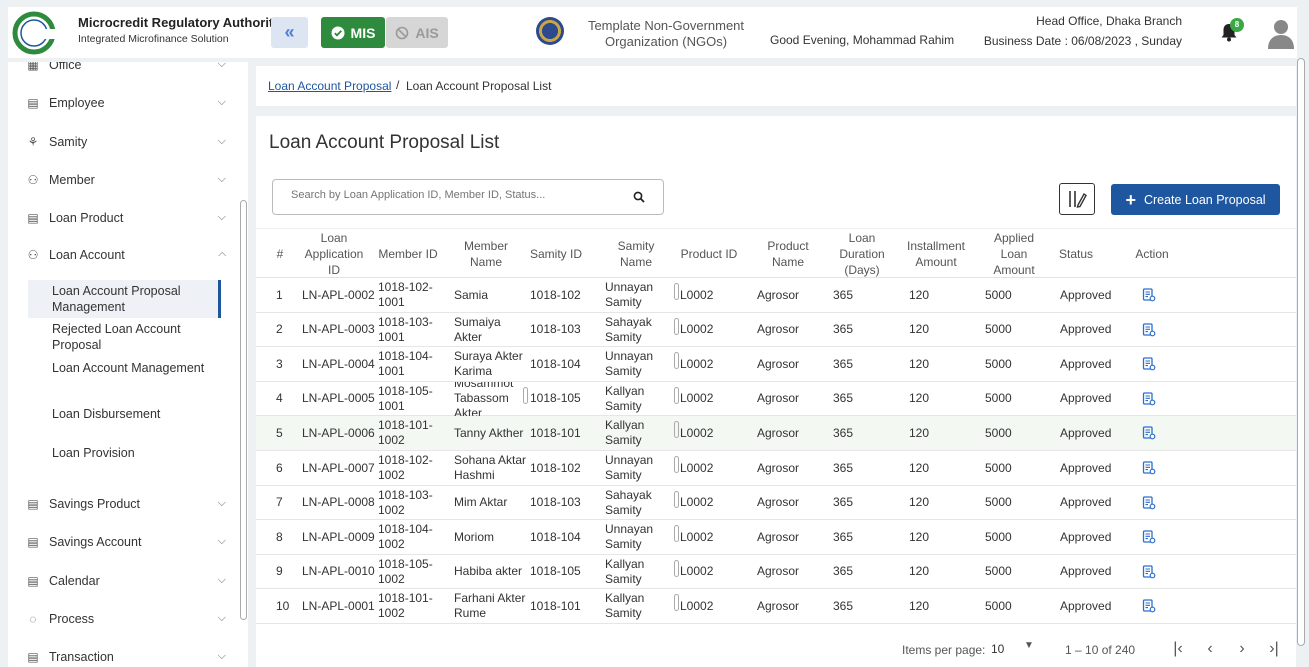 The height and width of the screenshot is (667, 1309). Describe the element at coordinates (998, 467) in the screenshot. I see `cell-applied-loan-amount: 5000` at that location.